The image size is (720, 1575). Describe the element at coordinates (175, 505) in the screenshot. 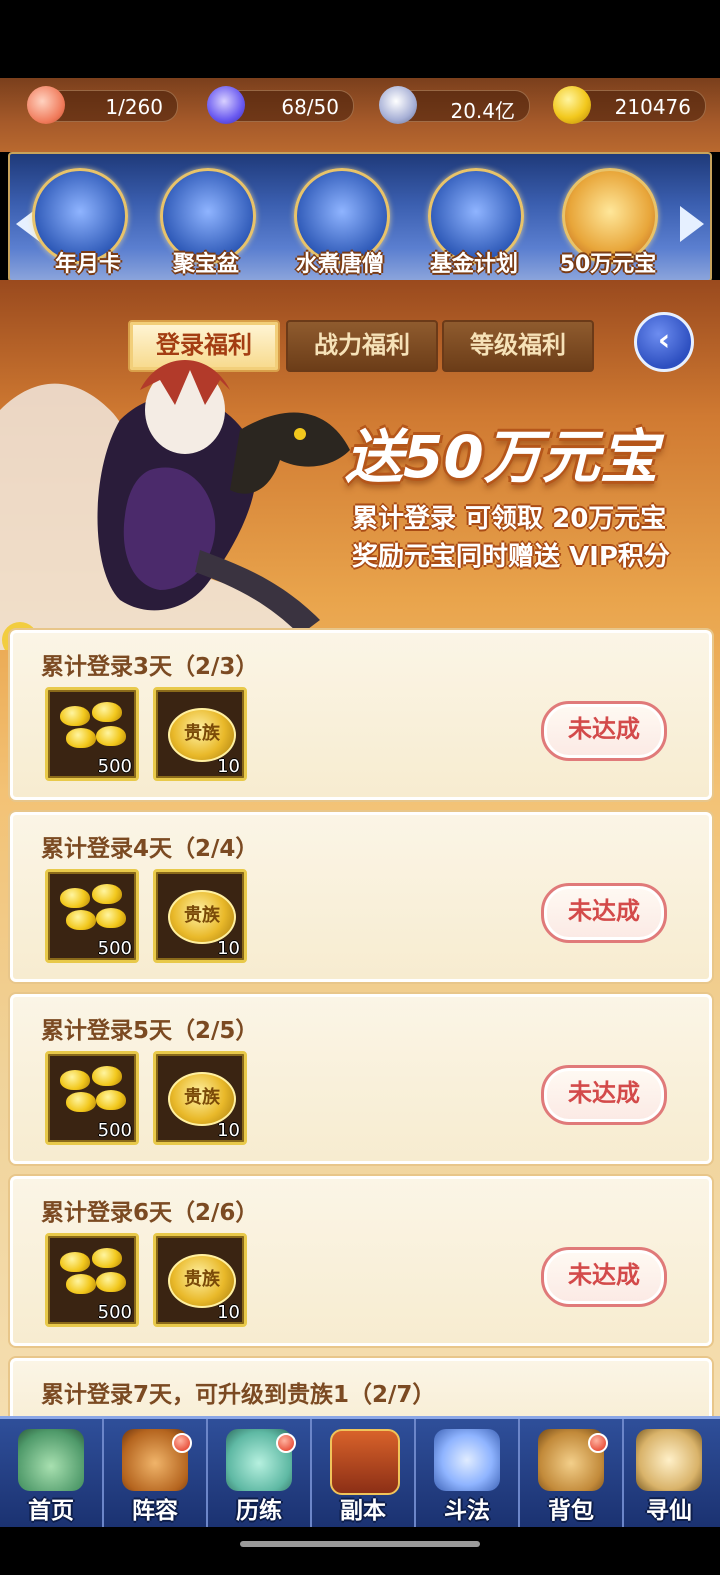

I see `hero-character-illustration` at that location.